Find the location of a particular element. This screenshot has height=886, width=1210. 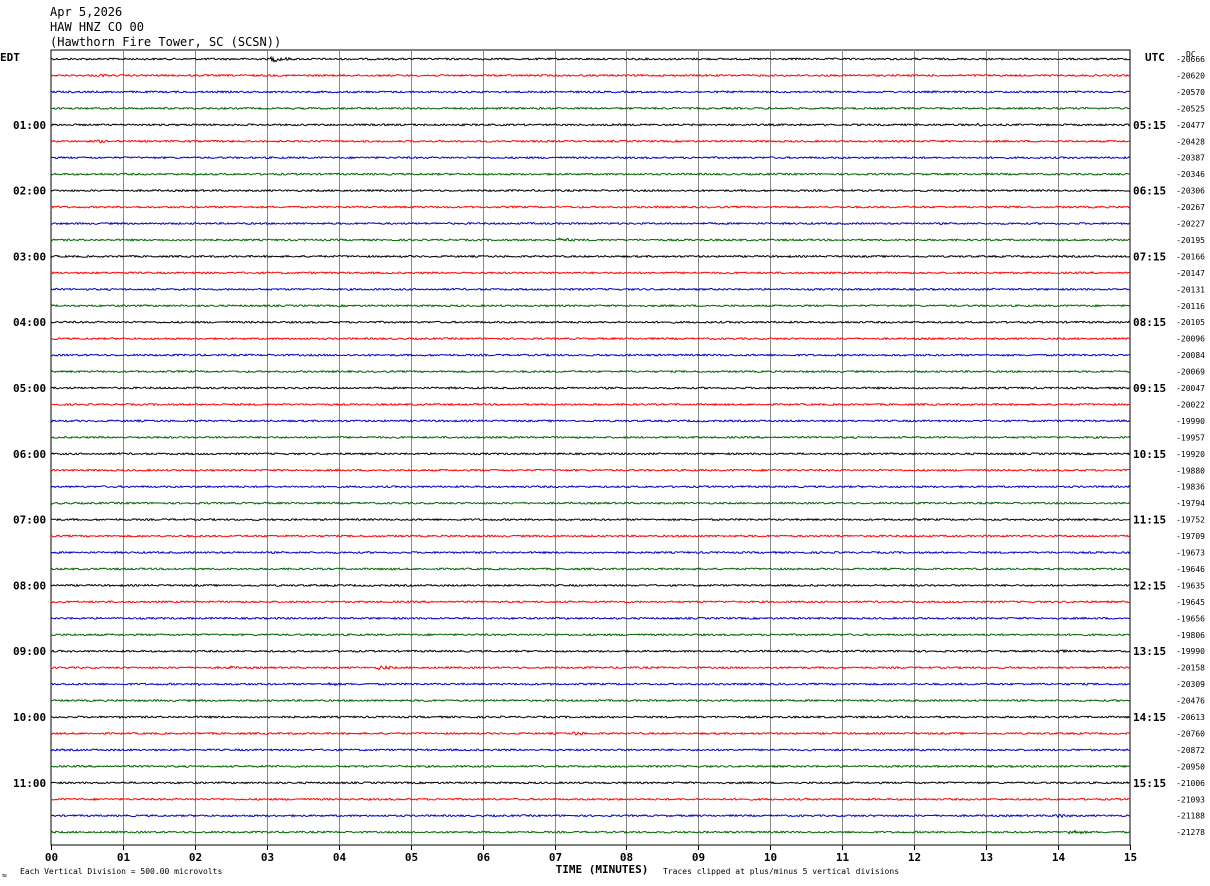

x-tick-label: 14 is located at coordinates (1059, 857).